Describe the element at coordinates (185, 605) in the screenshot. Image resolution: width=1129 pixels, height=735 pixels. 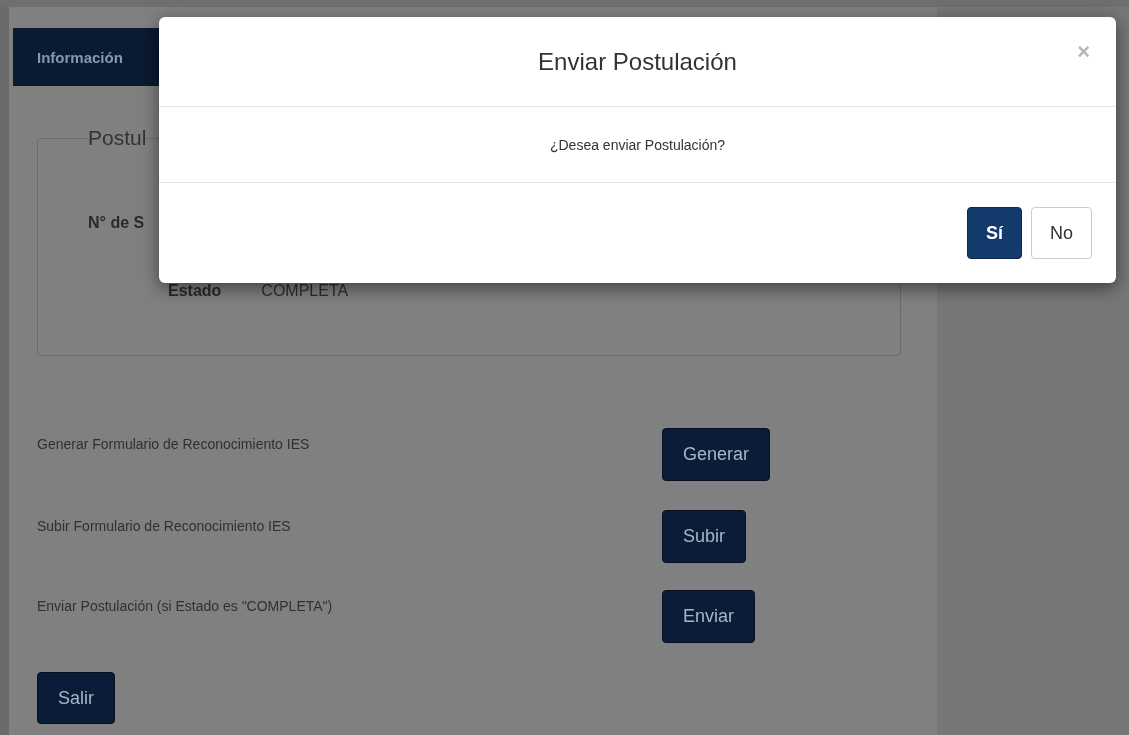
I see `action-label: Enviar Postulación (si Estado es "COMPLETA")` at that location.